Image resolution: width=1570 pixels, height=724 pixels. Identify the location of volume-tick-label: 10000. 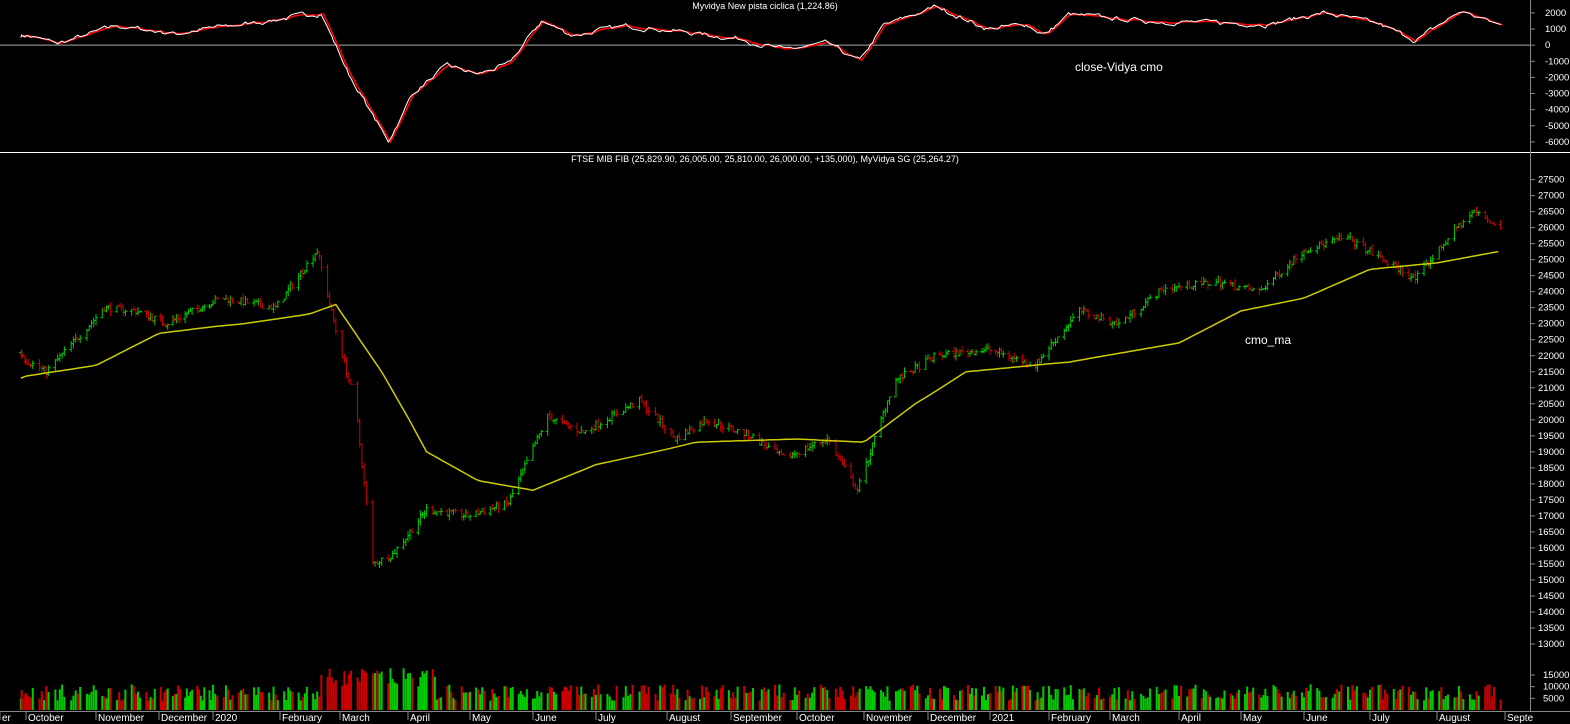
(1556, 687).